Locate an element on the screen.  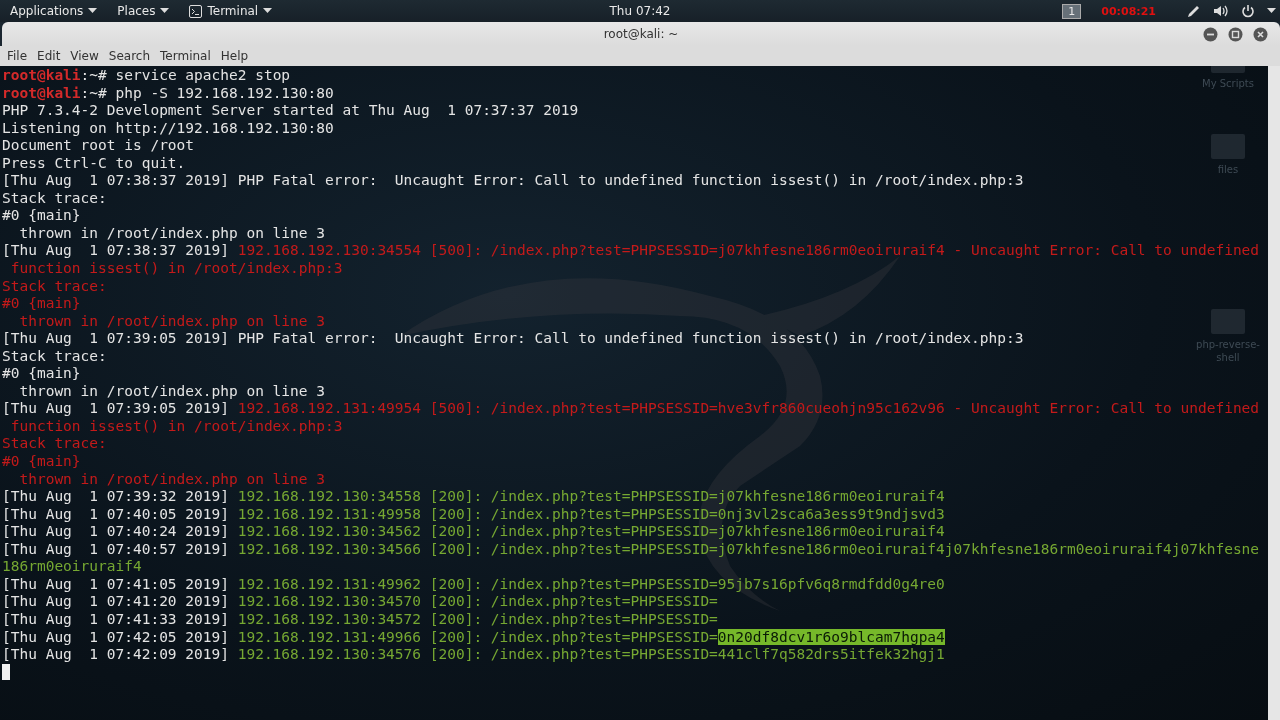
terminal-line: [Thu Aug 1 07:41:20 2019] 192.168.192.130:34570 [200]: /index.php?test=PHPSESSID= is located at coordinates (360, 602).